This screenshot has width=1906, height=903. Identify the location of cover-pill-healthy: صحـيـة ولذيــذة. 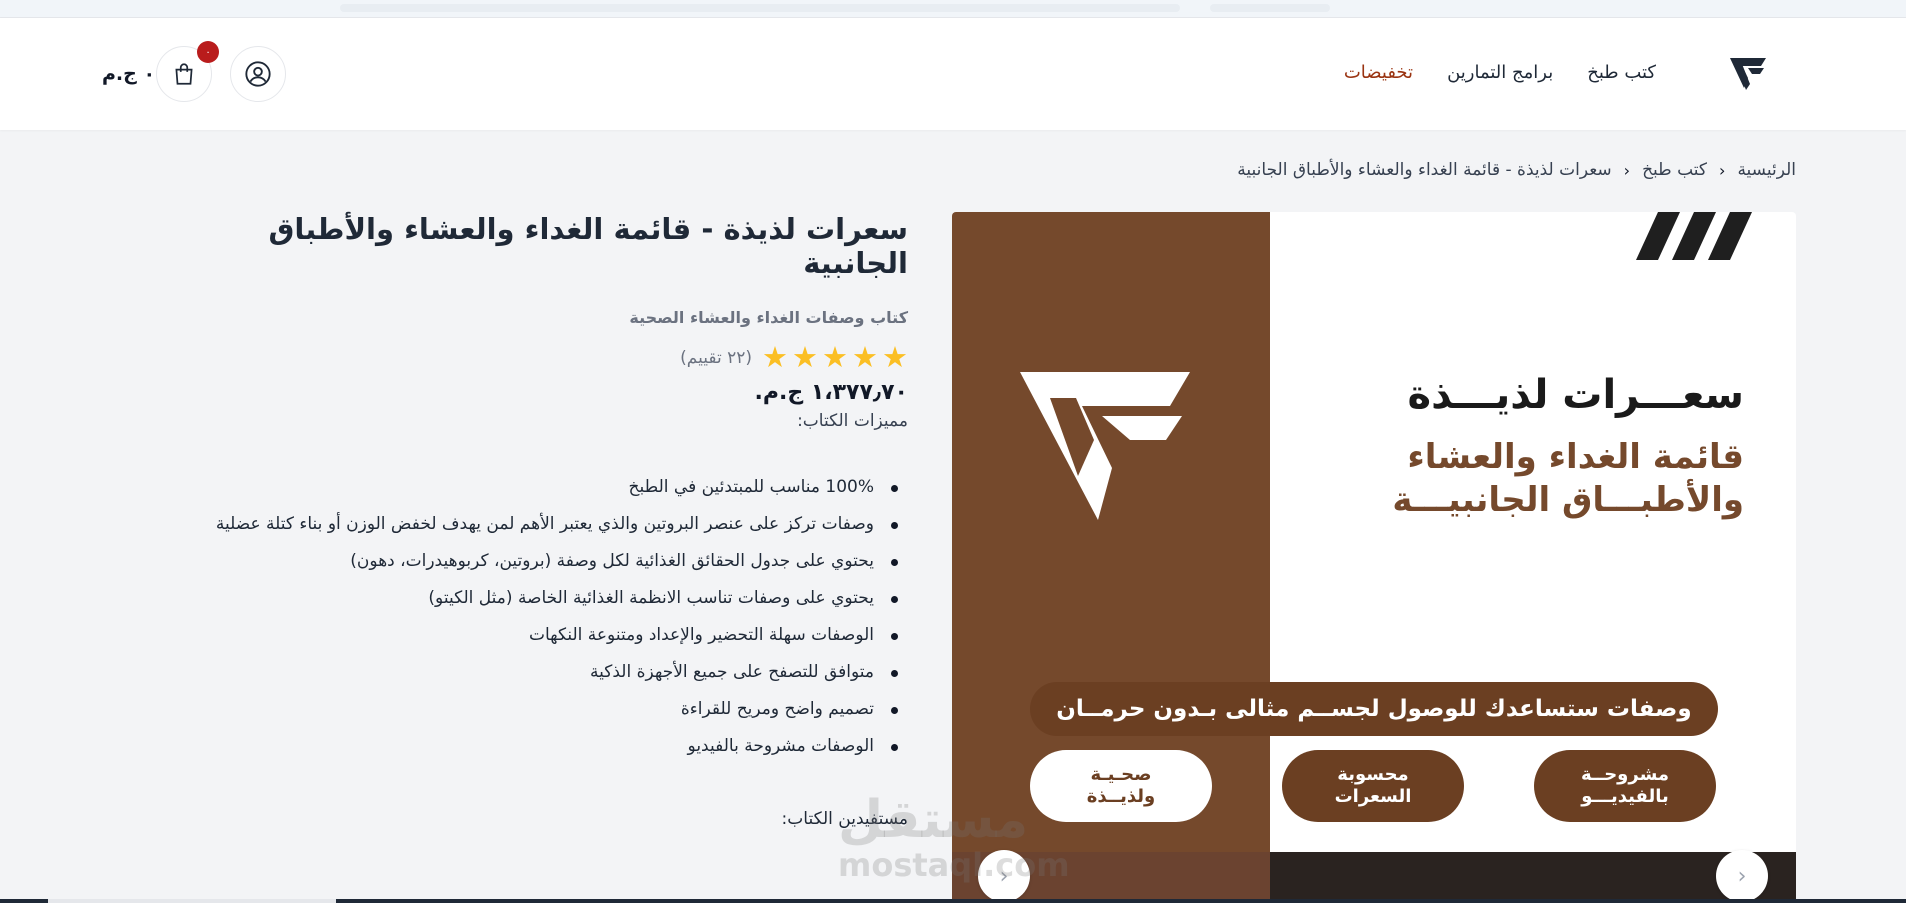
(1121, 786).